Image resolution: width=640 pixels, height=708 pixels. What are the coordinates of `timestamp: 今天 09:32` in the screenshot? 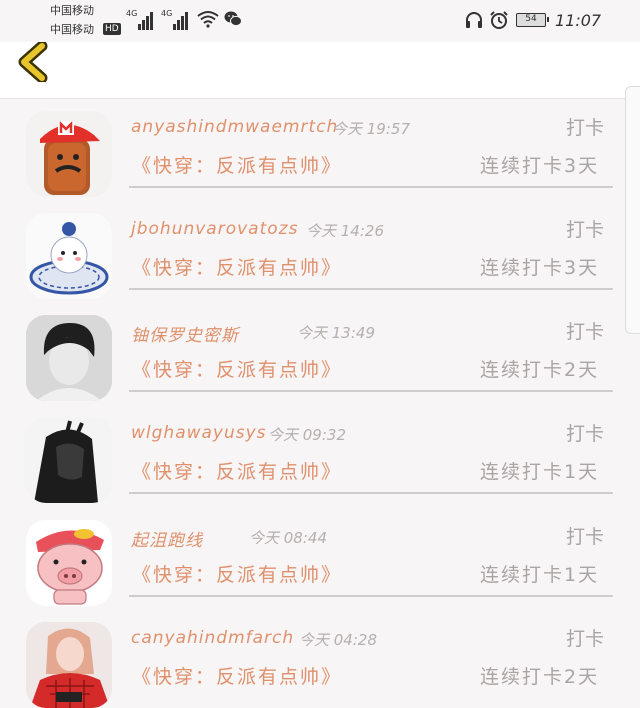 It's located at (307, 435).